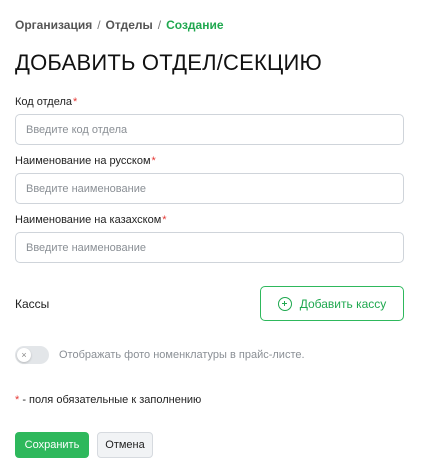  I want to click on breadcrumb: Организация / Отделы / Создание, so click(119, 25).